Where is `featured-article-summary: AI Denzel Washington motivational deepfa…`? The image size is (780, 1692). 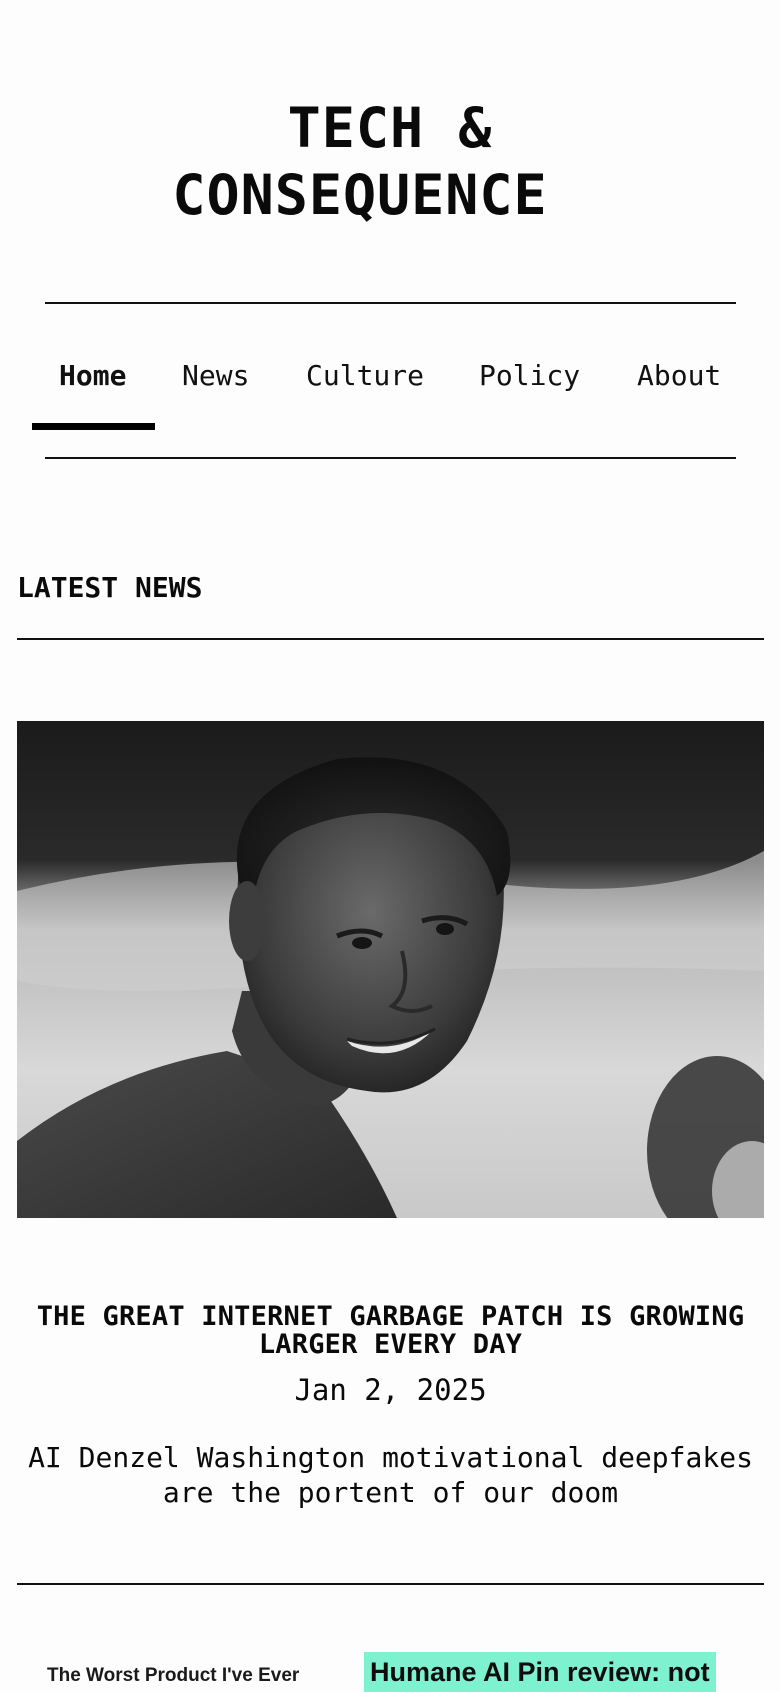
featured-article-summary: AI Denzel Washington motivational deepfa… is located at coordinates (390, 1475).